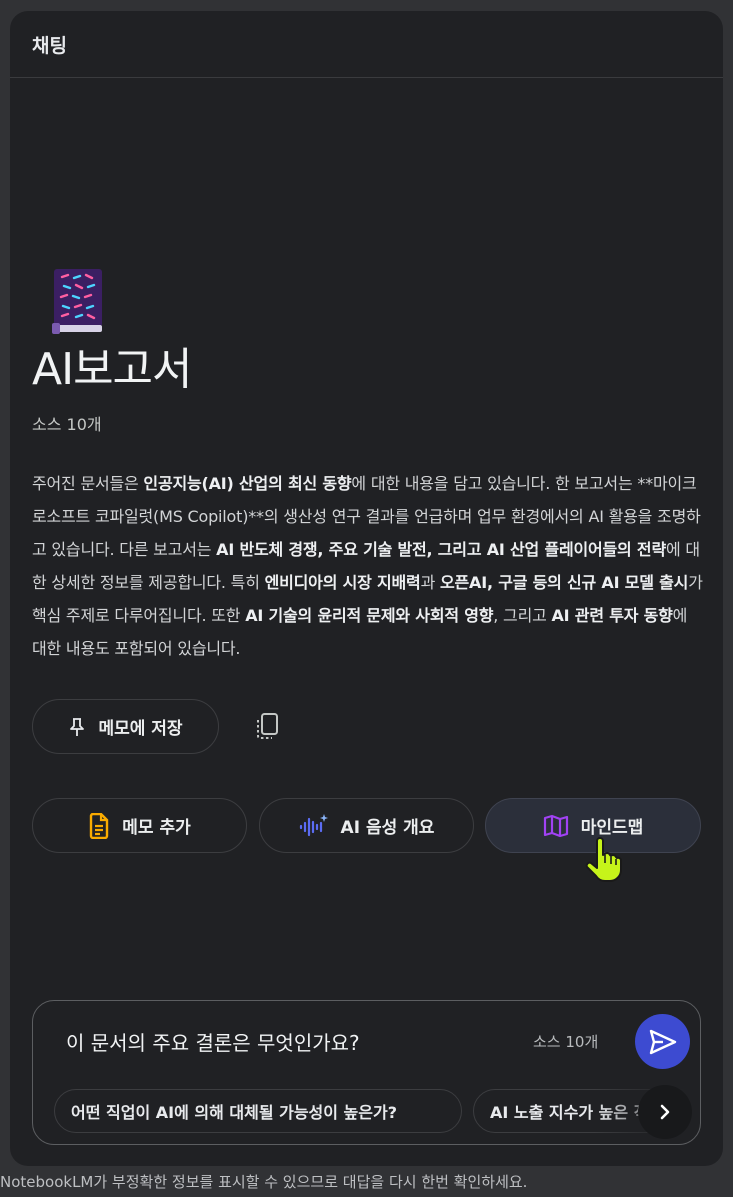  I want to click on notebook-book-icon, so click(78, 301).